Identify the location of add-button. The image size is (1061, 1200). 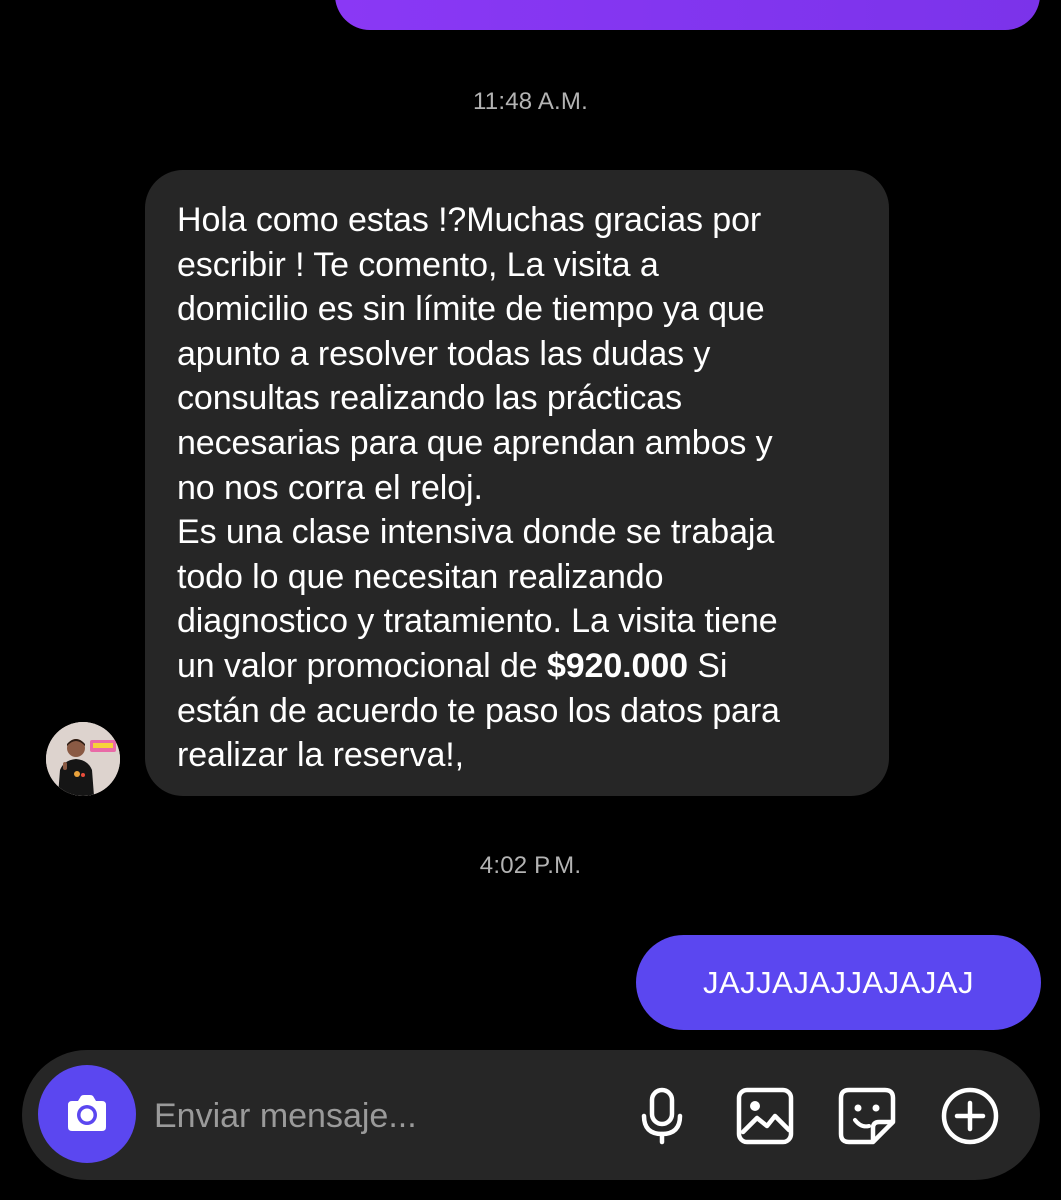
(970, 1116).